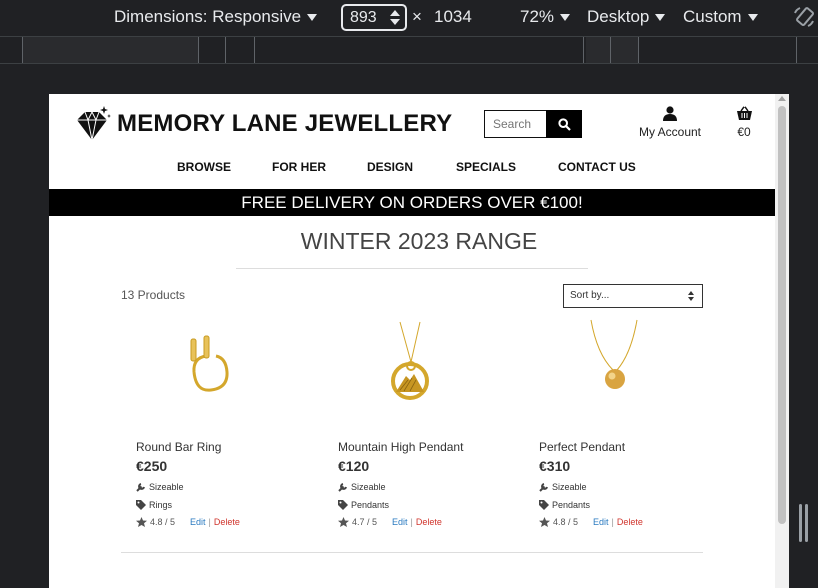 The width and height of the screenshot is (818, 588). I want to click on nav-design: DESIGN, so click(390, 167).